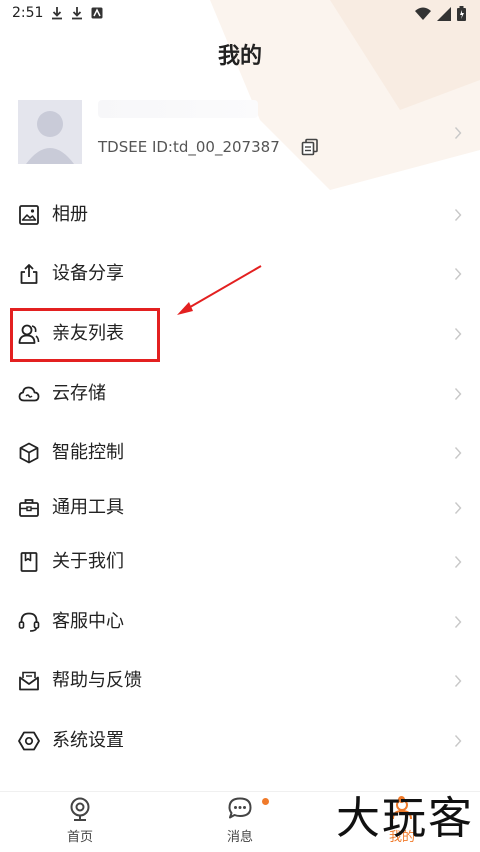  Describe the element at coordinates (444, 13) in the screenshot. I see `signal-icon` at that location.